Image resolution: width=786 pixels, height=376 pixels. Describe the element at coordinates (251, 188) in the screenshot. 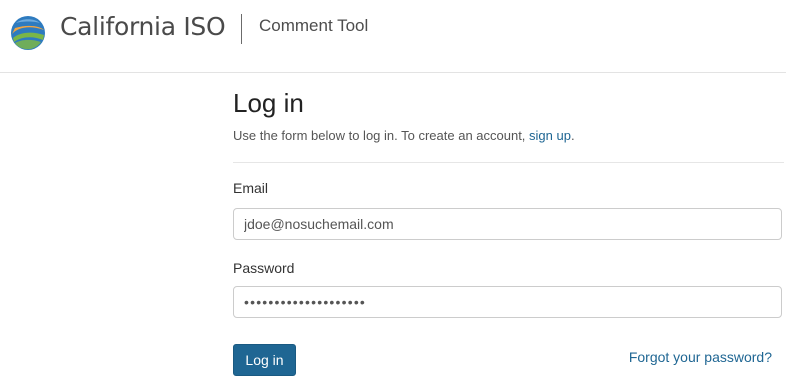

I see `email-label: Email` at that location.